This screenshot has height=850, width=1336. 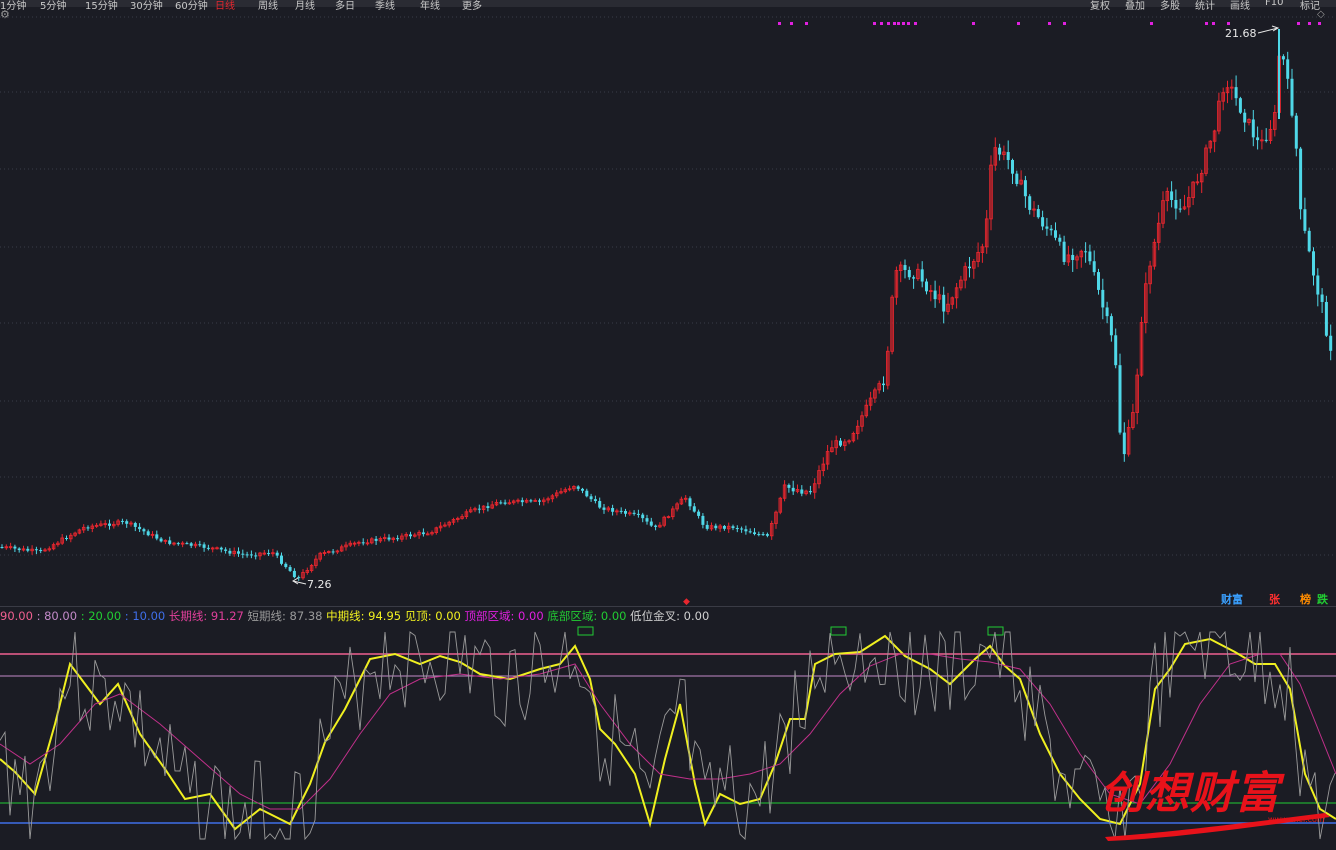 What do you see at coordinates (268, 6) in the screenshot?
I see `toolbar-item: 周线` at bounding box center [268, 6].